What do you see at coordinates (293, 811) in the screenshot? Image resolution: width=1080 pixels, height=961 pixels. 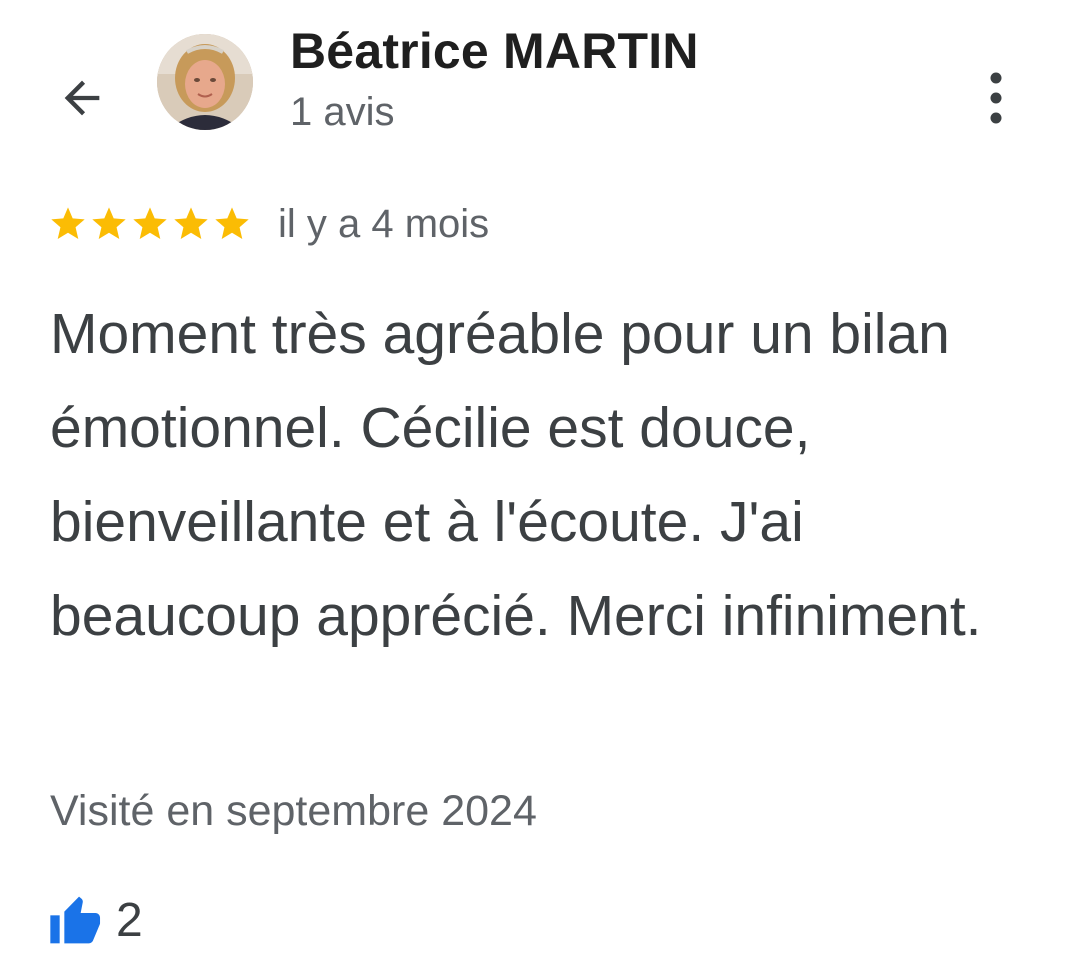 I see `visit-date: Visité en septembre 2024` at bounding box center [293, 811].